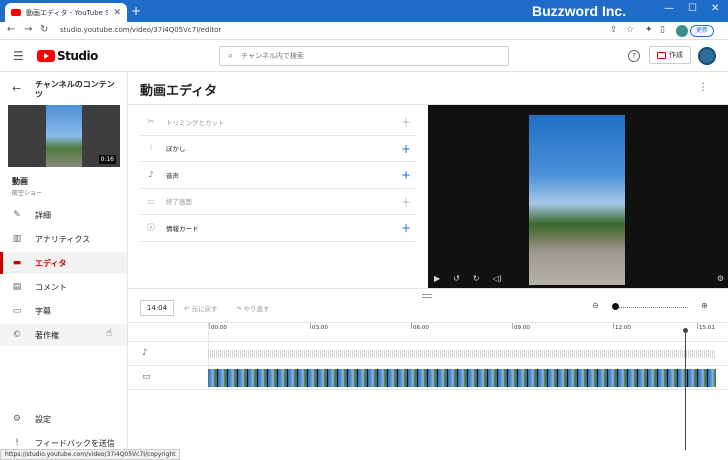  I want to click on redo-label: やり直す, so click(256, 309).